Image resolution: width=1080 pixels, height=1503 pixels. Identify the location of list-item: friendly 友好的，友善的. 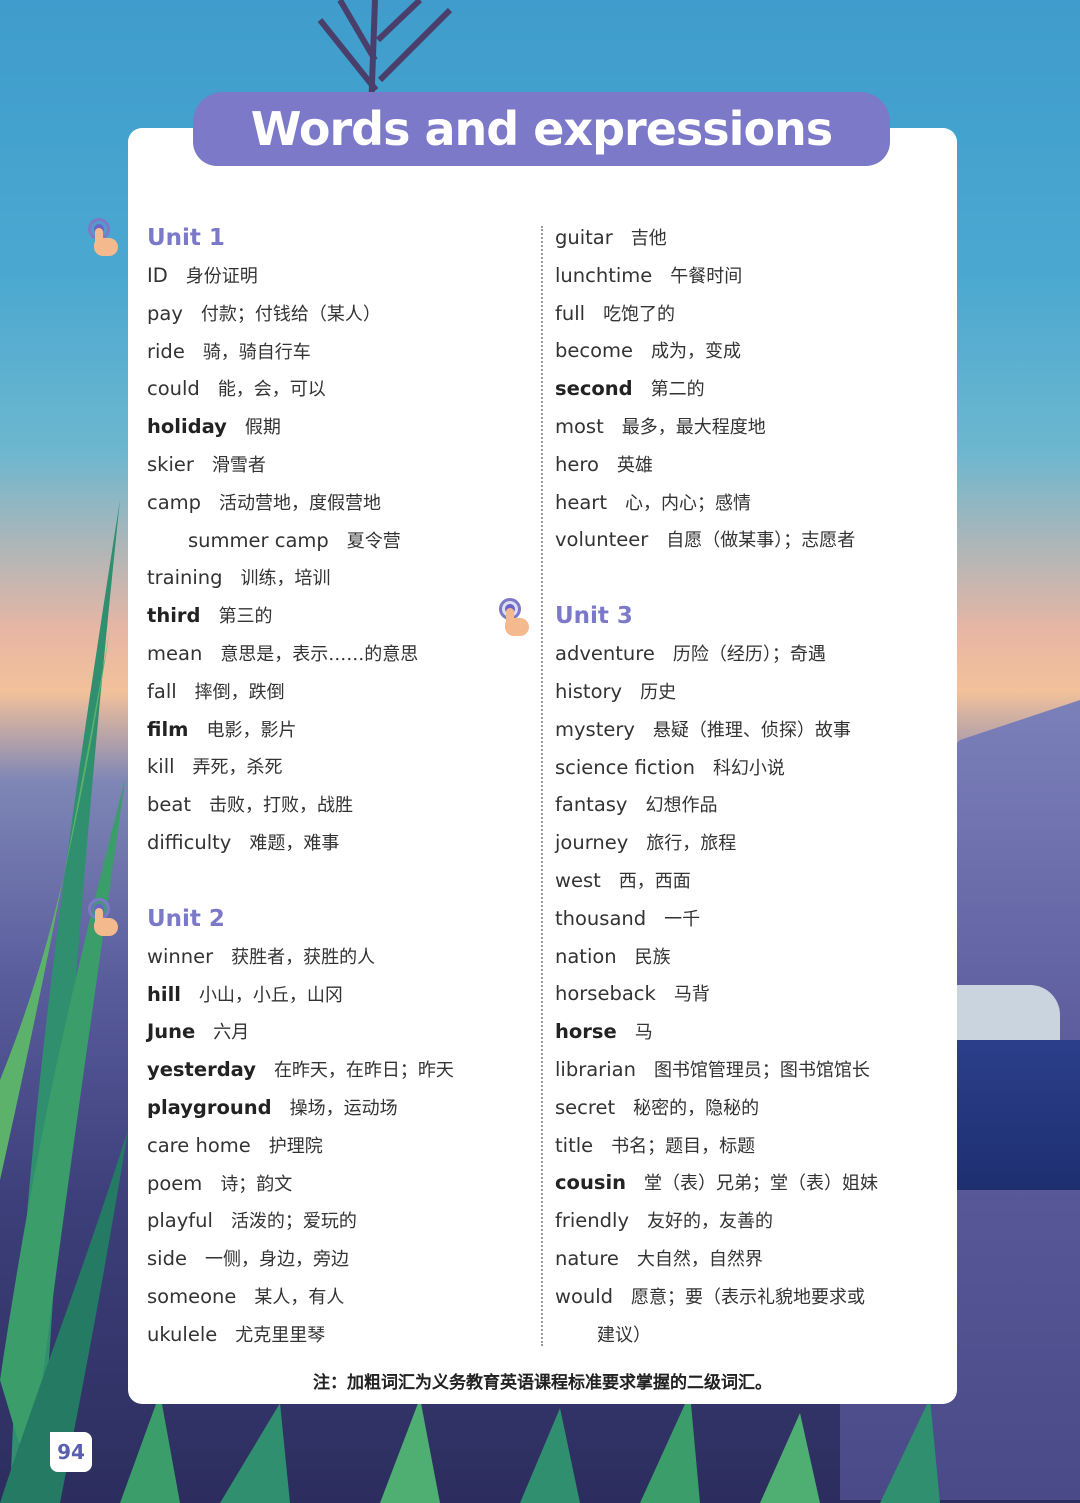
(745, 1221).